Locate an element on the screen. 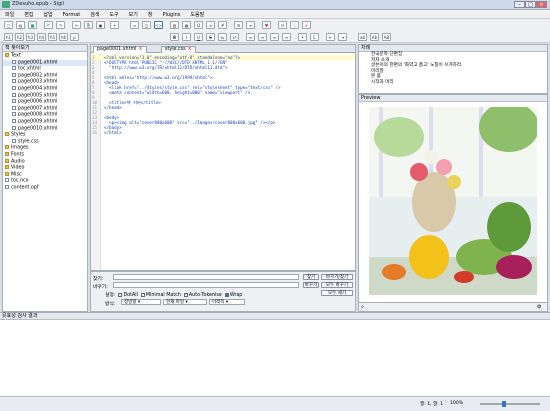 This screenshot has width=550, height=411. file-item: page0008.xhtml is located at coordinates (45, 115).